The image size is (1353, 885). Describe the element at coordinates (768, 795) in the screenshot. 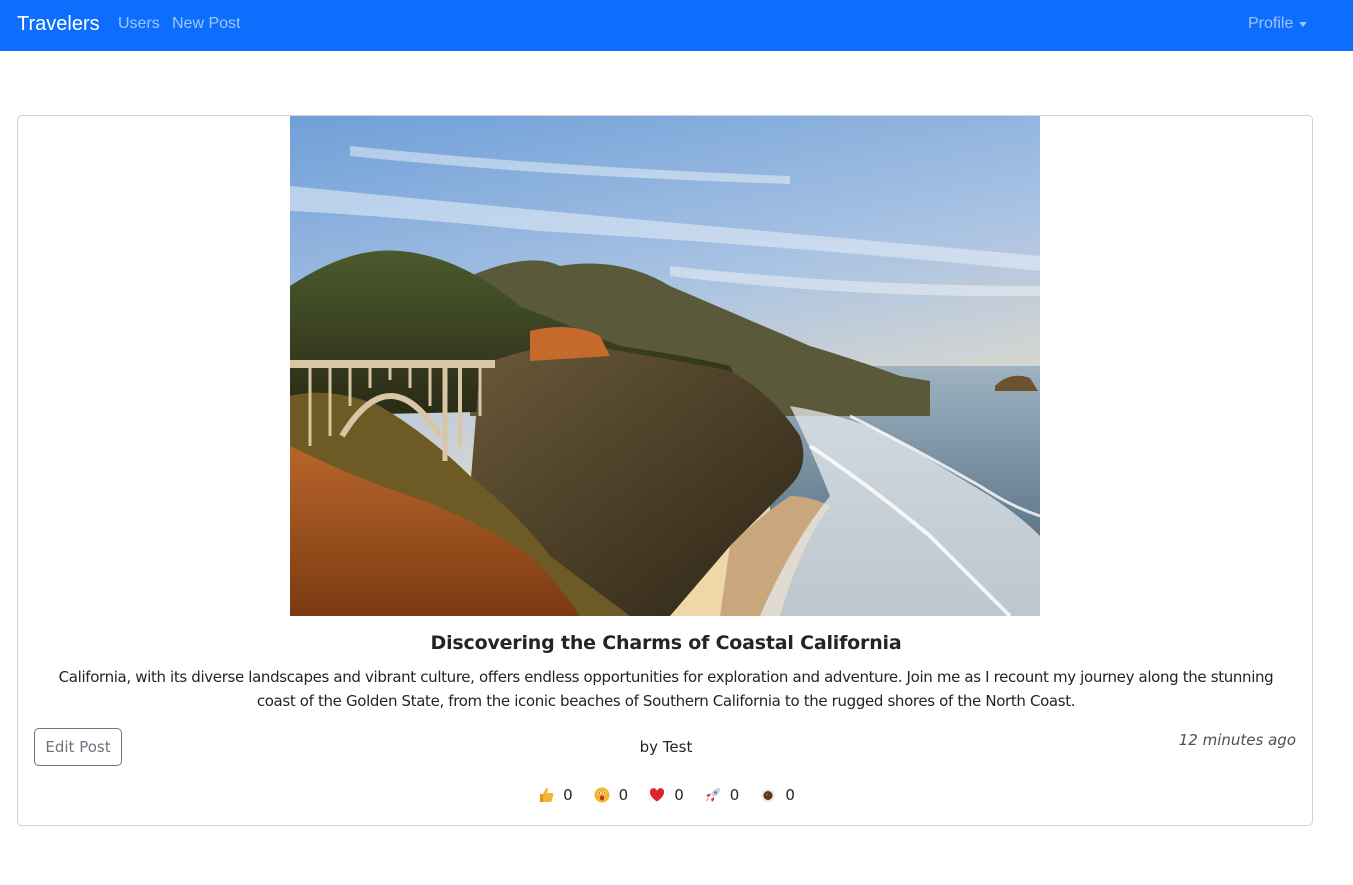

I see `coffee-icon` at that location.